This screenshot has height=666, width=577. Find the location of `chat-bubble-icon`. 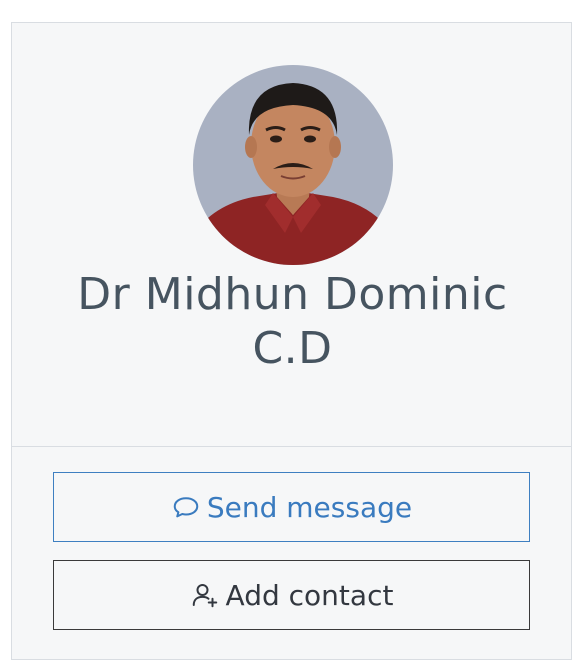

chat-bubble-icon is located at coordinates (186, 507).